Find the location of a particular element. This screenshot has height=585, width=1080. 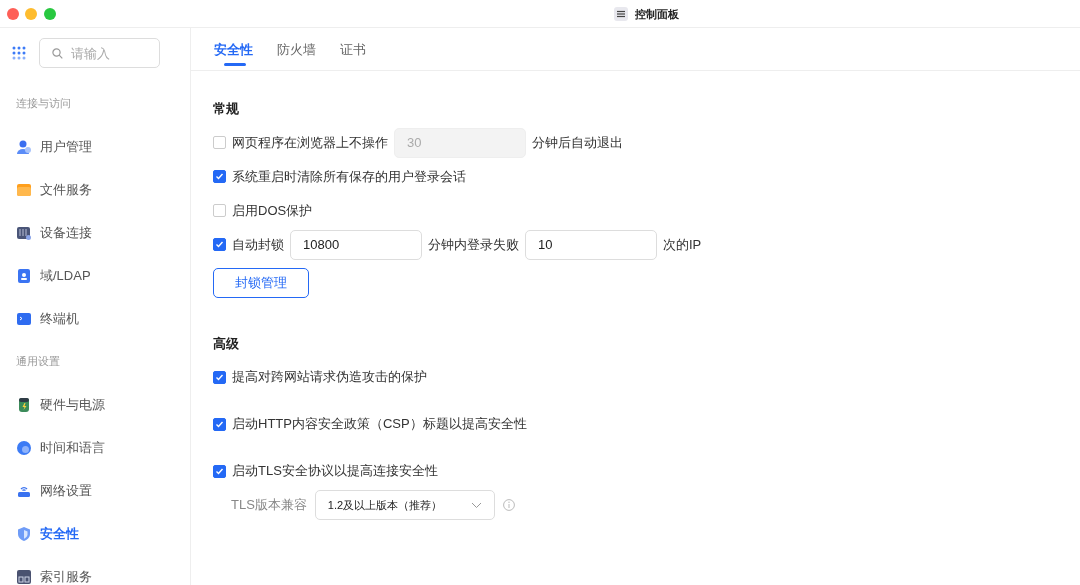

sidebar-item: 域/LDAP is located at coordinates (95, 275).